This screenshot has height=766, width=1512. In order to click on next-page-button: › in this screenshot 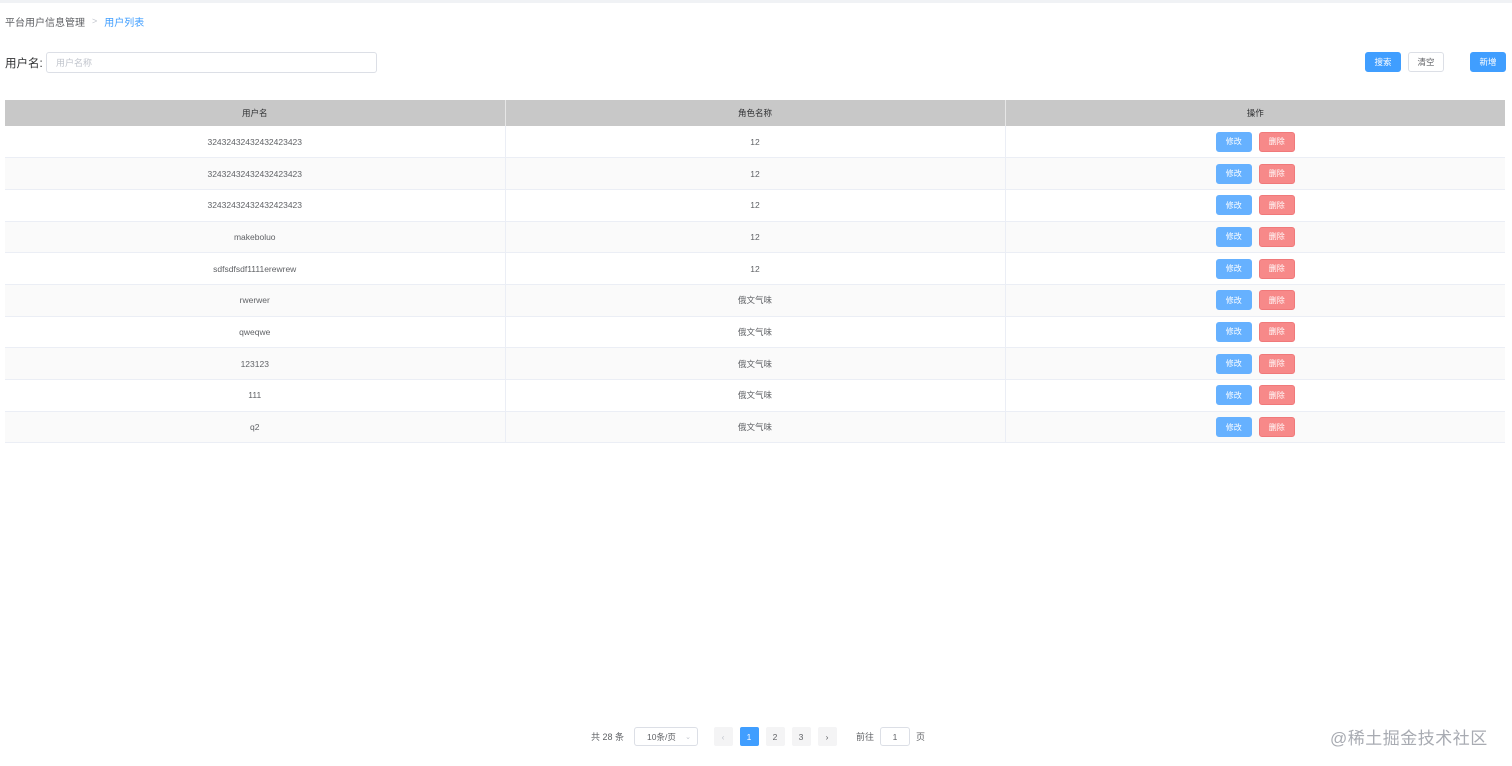, I will do `click(827, 736)`.